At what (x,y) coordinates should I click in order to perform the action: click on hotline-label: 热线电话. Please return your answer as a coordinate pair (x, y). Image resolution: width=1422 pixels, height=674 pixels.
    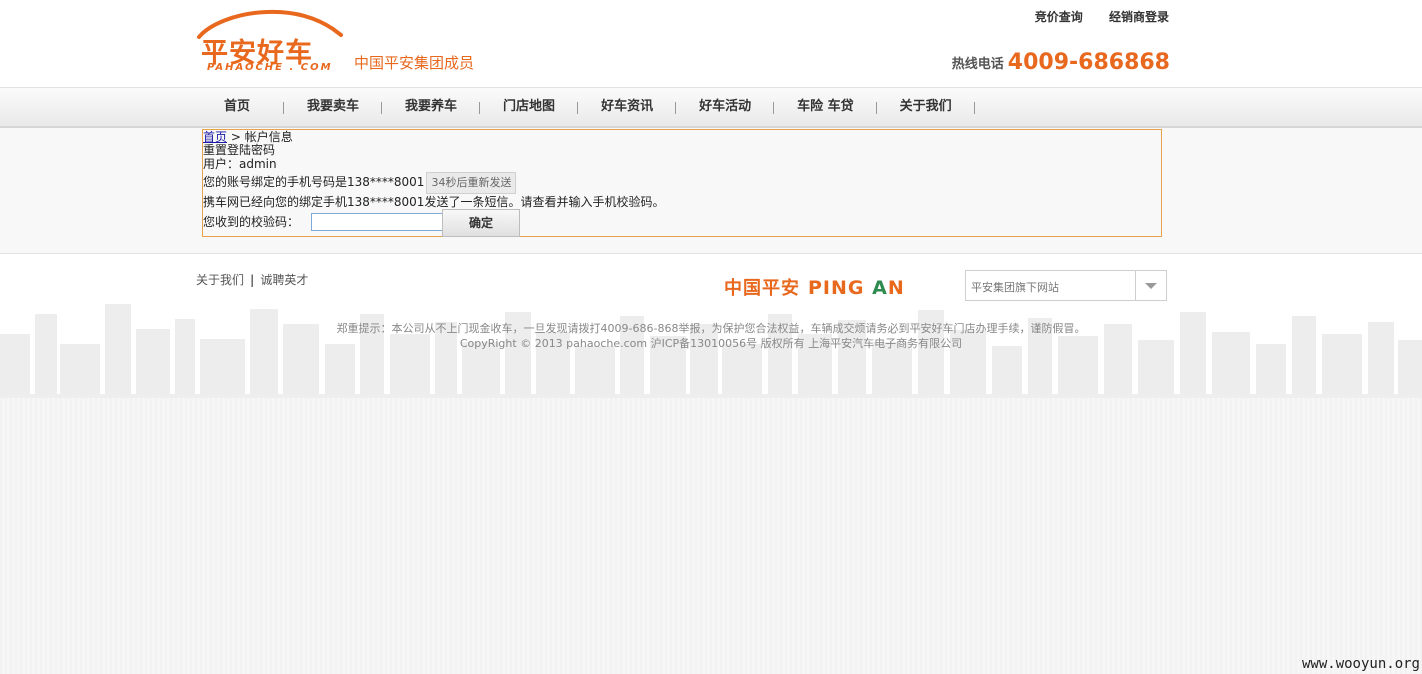
    Looking at the image, I should click on (977, 64).